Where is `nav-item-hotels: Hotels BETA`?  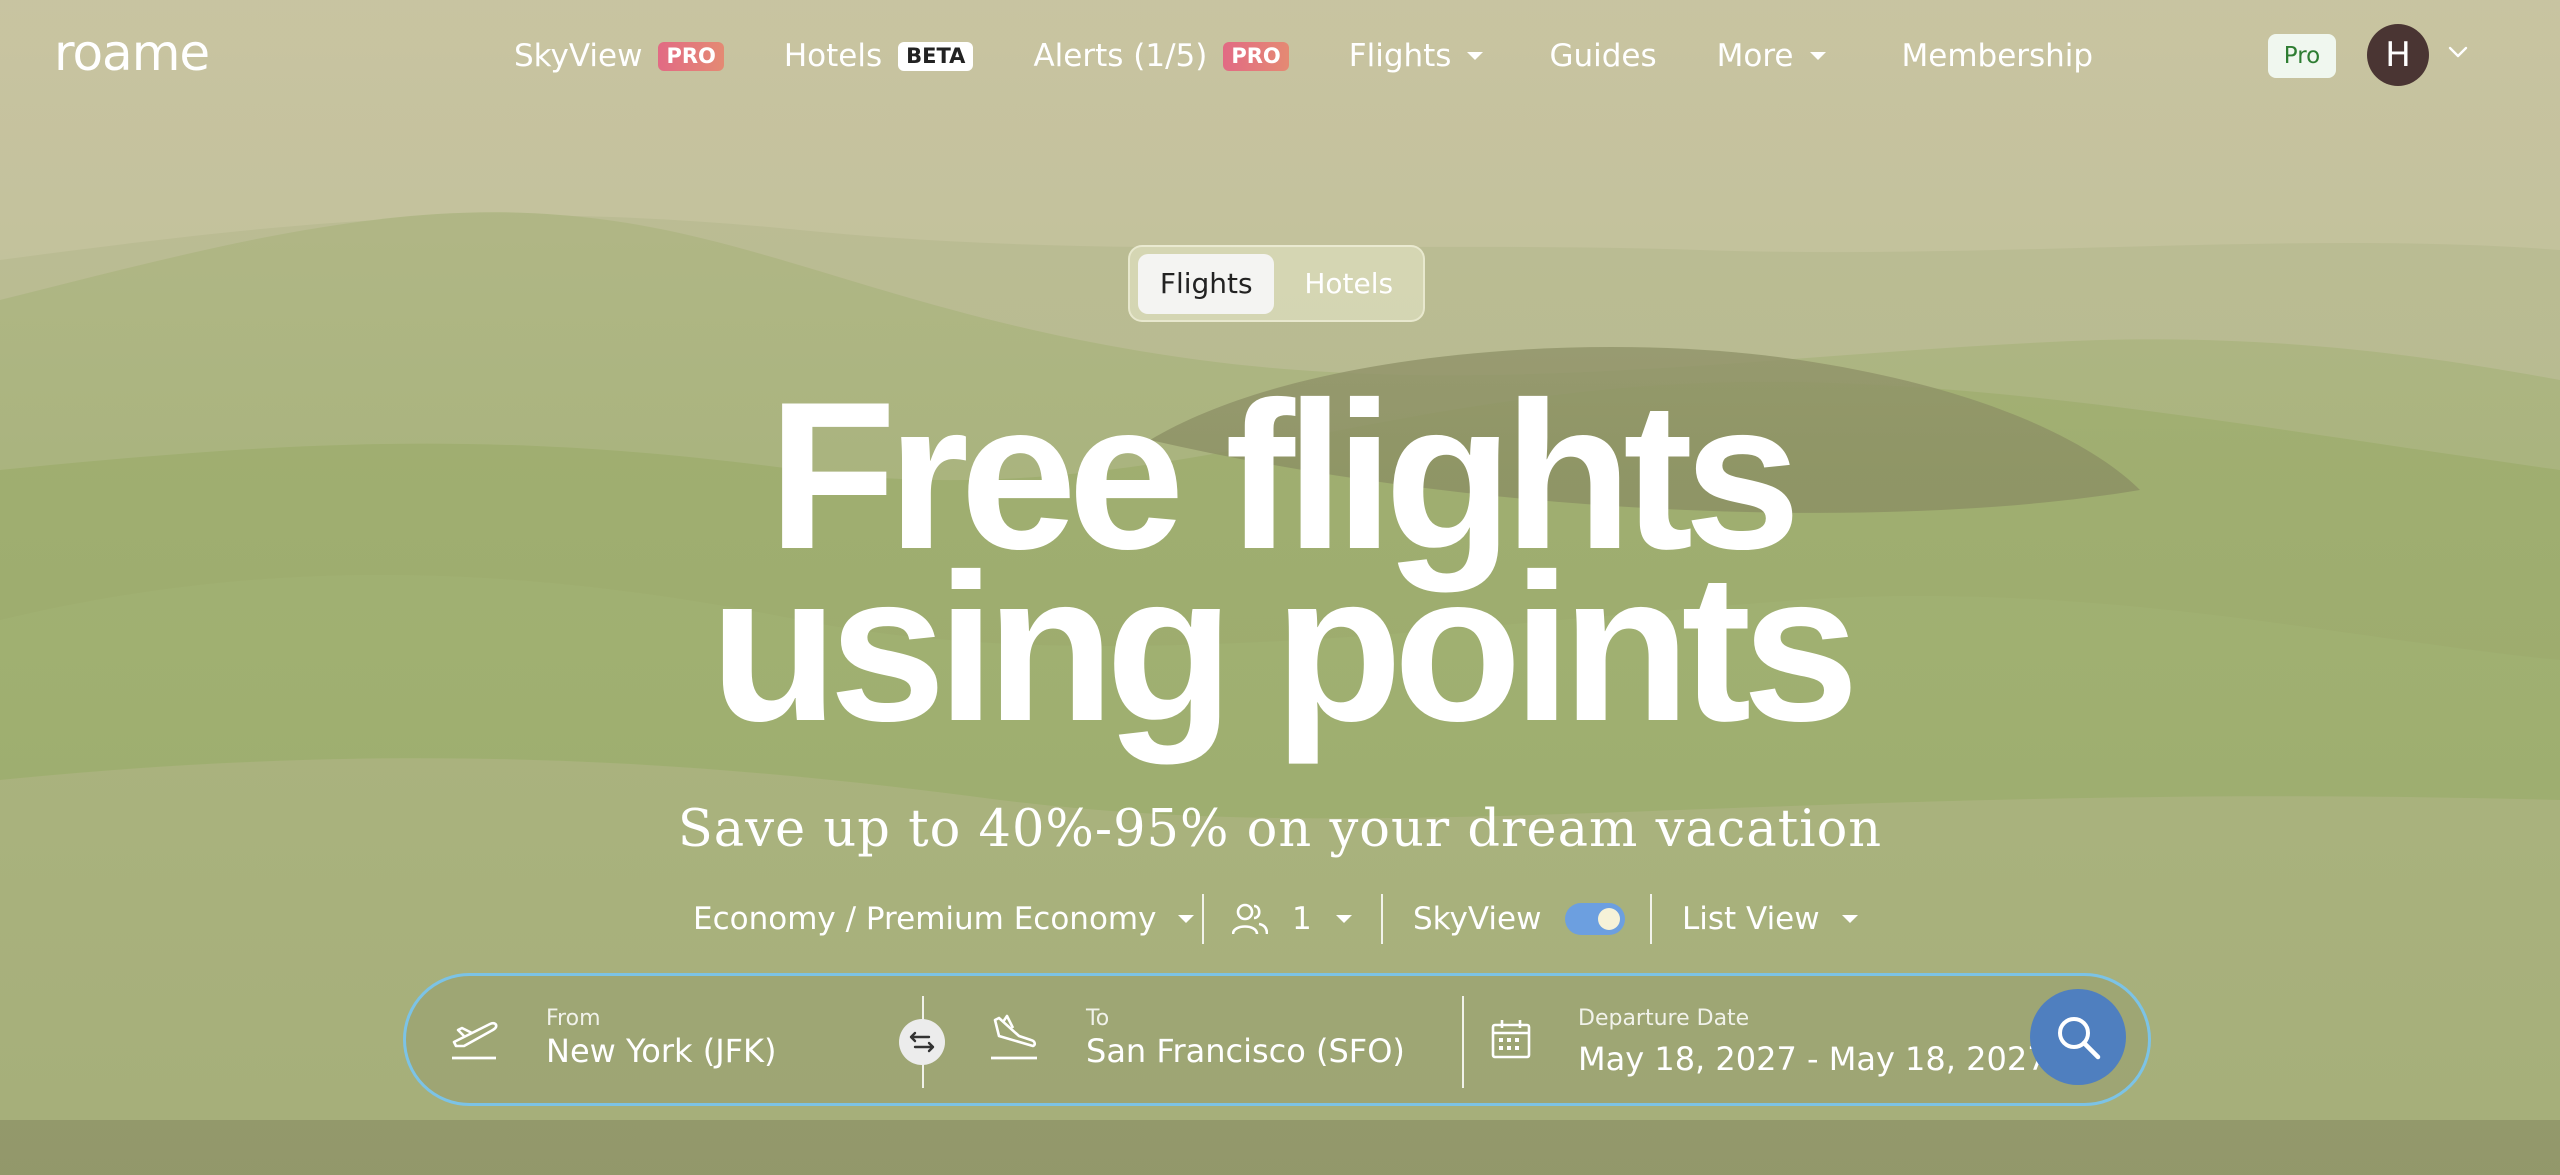
nav-item-hotels: Hotels BETA is located at coordinates (879, 56).